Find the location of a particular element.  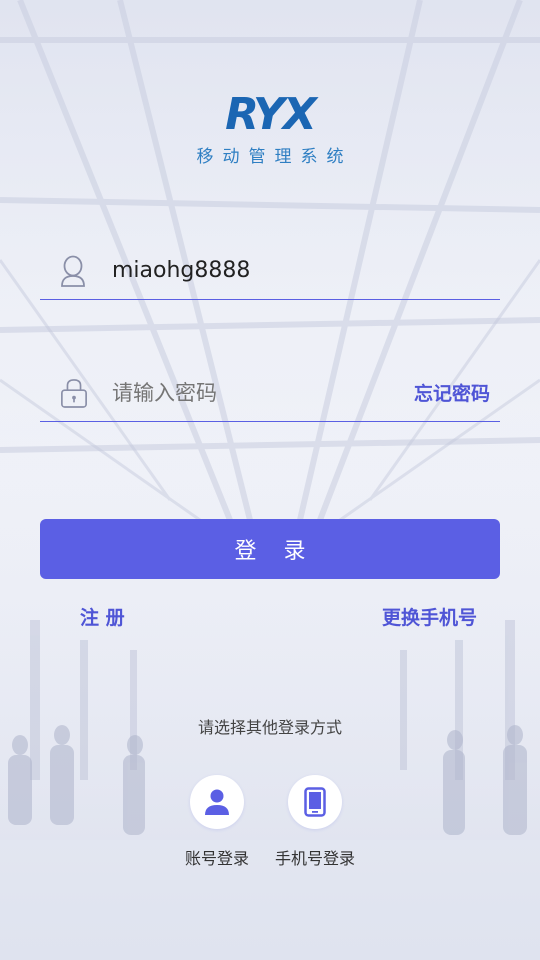

forgot-password-link: 忘记密码 is located at coordinates (452, 392).